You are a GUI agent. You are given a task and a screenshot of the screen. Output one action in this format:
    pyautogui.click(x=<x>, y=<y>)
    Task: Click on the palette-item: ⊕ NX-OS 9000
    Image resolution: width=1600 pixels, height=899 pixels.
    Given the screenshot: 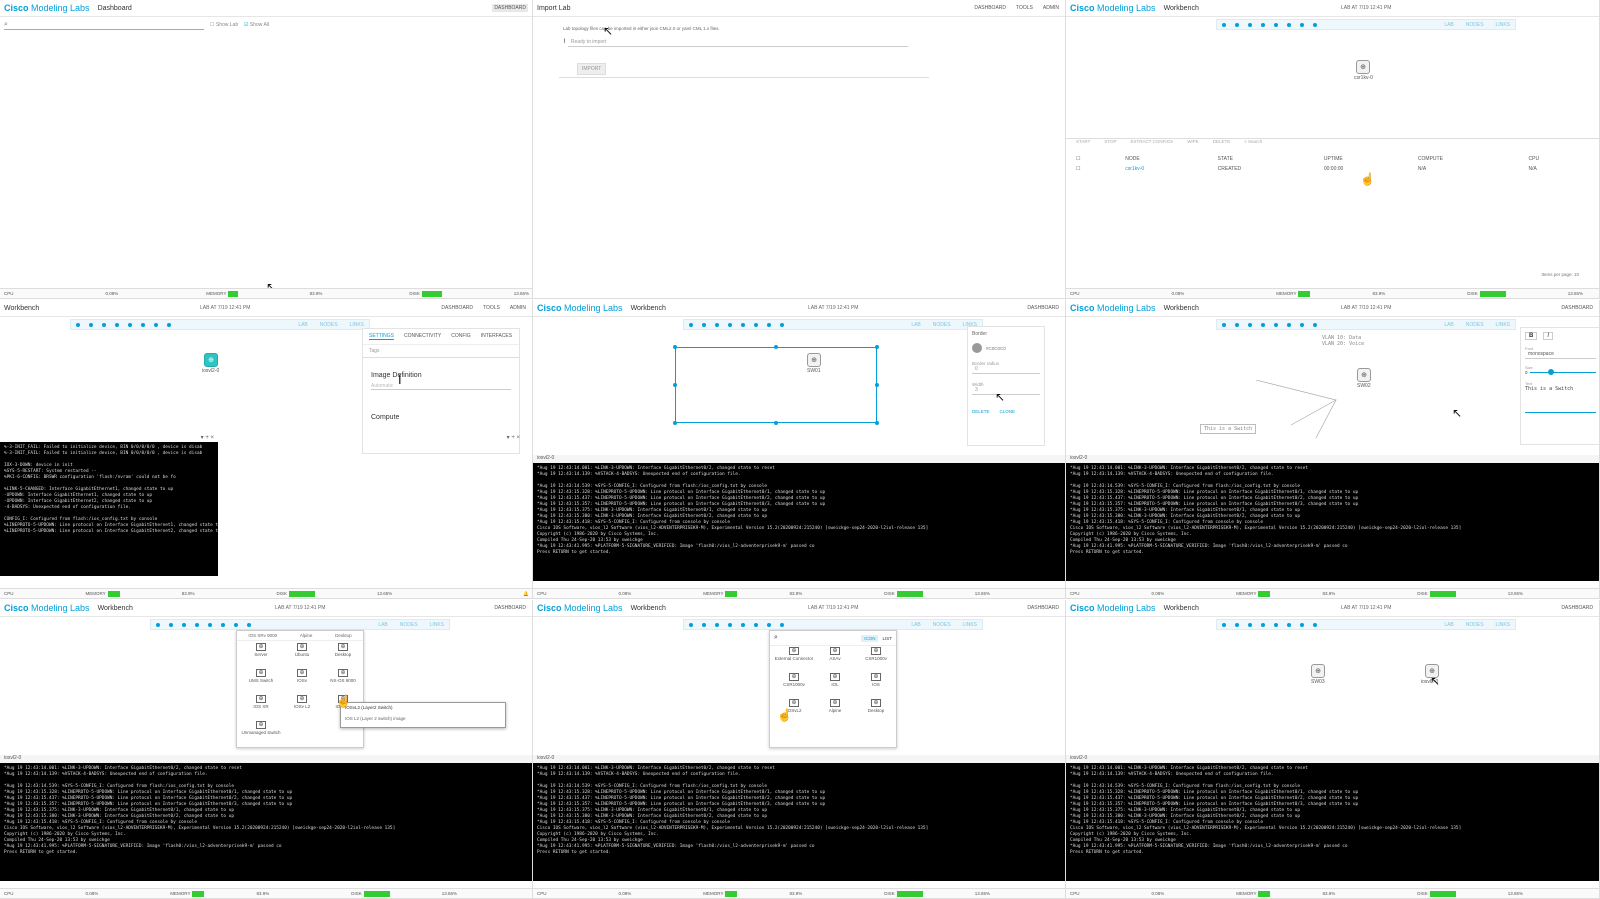 What is the action you would take?
    pyautogui.click(x=343, y=676)
    